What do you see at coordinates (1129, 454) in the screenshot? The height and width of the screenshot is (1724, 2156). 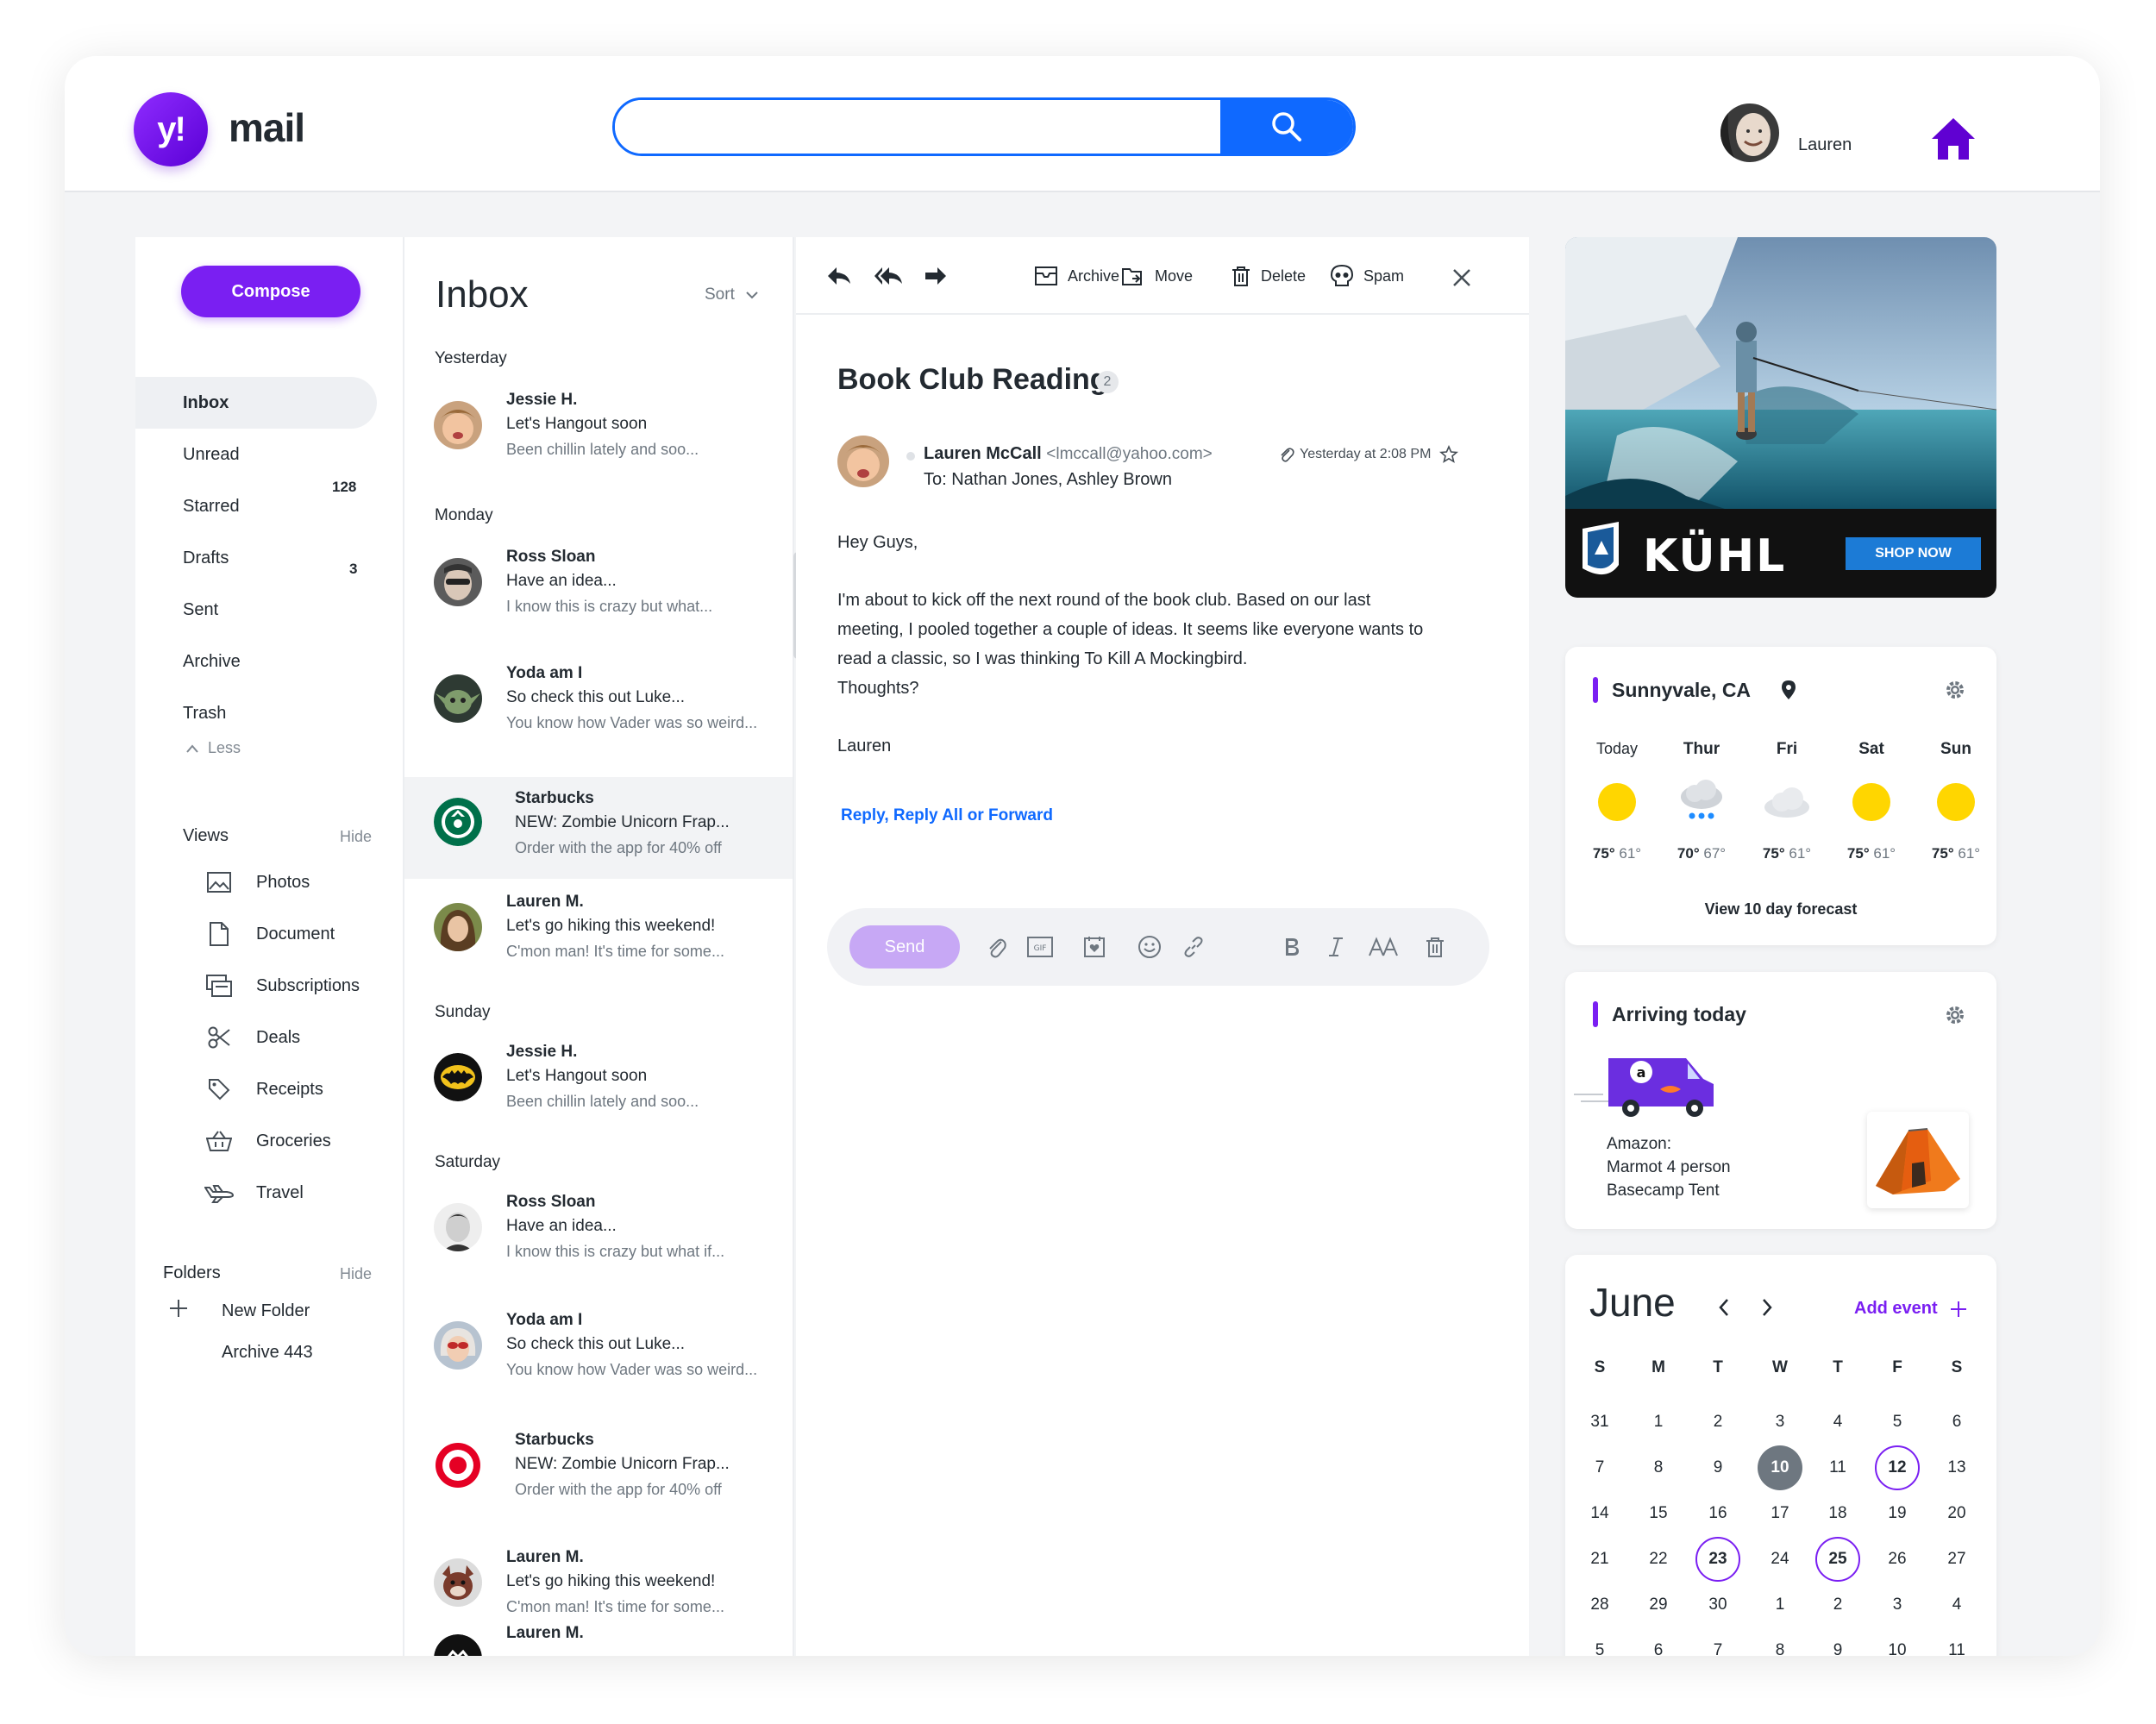 I see `sender-email: <lmccall@yahoo.com>` at bounding box center [1129, 454].